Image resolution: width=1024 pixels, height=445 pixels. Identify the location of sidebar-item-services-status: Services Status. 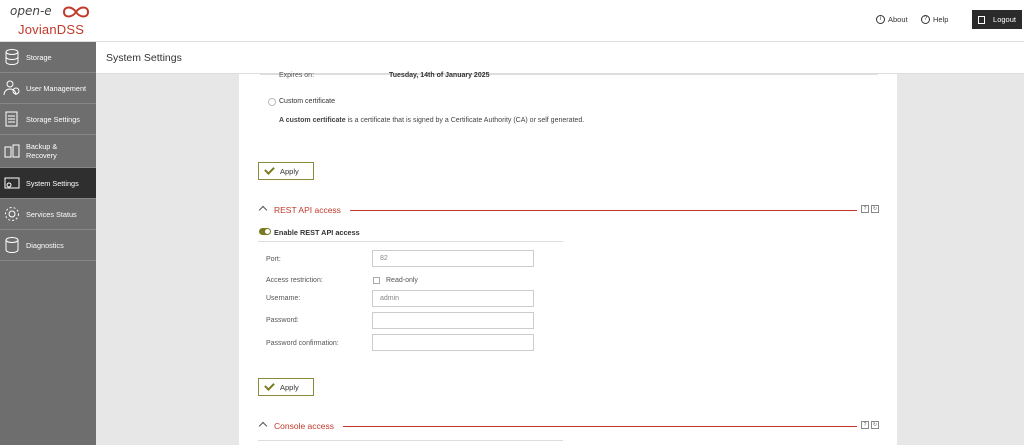
(48, 214).